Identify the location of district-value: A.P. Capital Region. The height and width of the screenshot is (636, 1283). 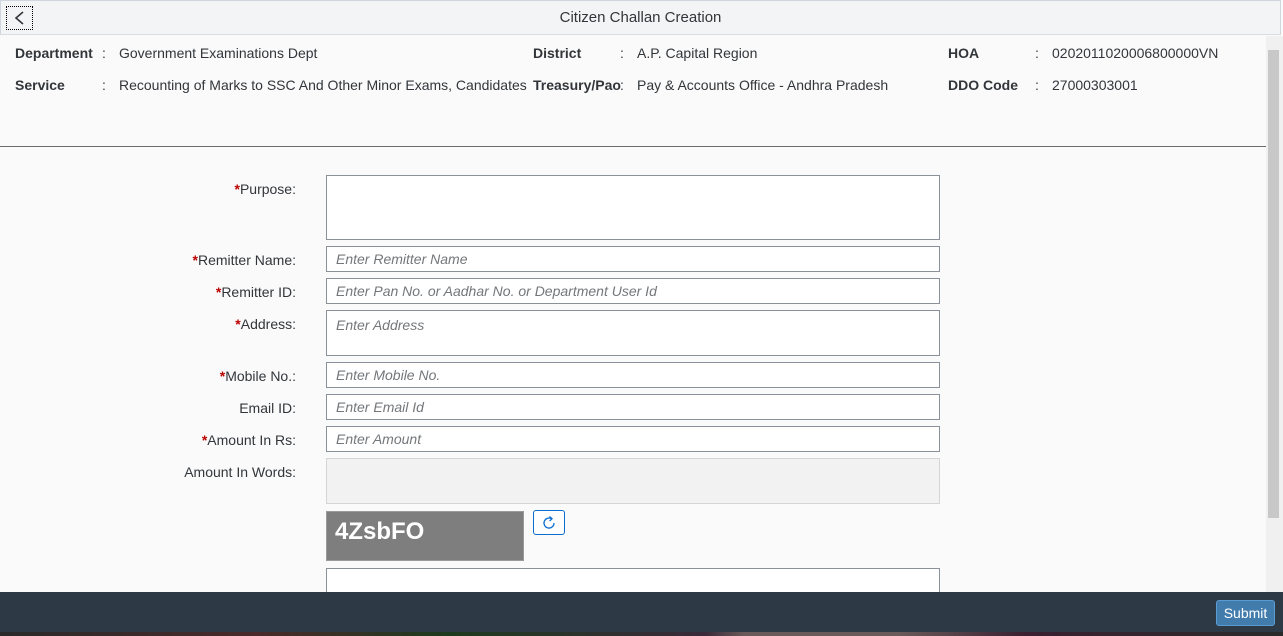
(697, 53).